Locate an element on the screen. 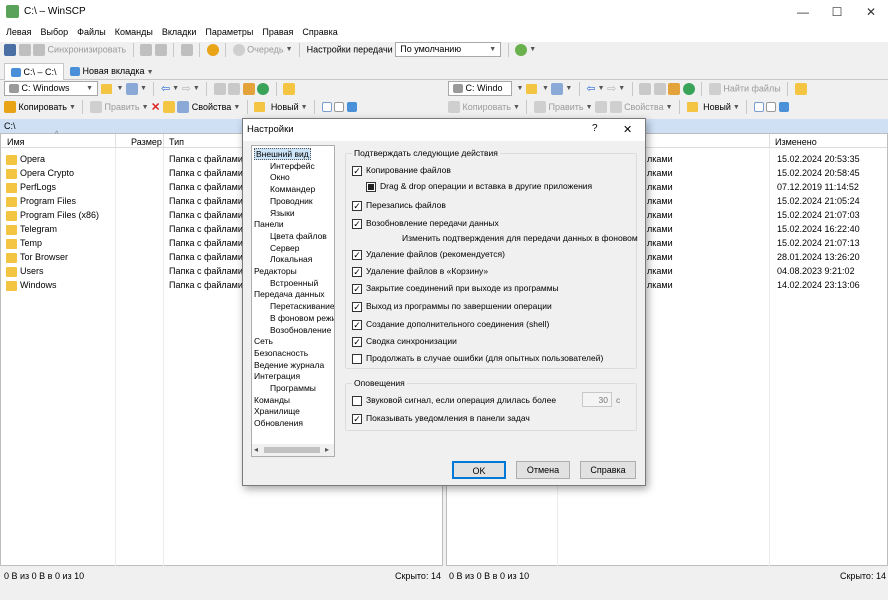 The image size is (888, 600). transfer-preset-select: По умолчанию ▼ is located at coordinates (448, 49).